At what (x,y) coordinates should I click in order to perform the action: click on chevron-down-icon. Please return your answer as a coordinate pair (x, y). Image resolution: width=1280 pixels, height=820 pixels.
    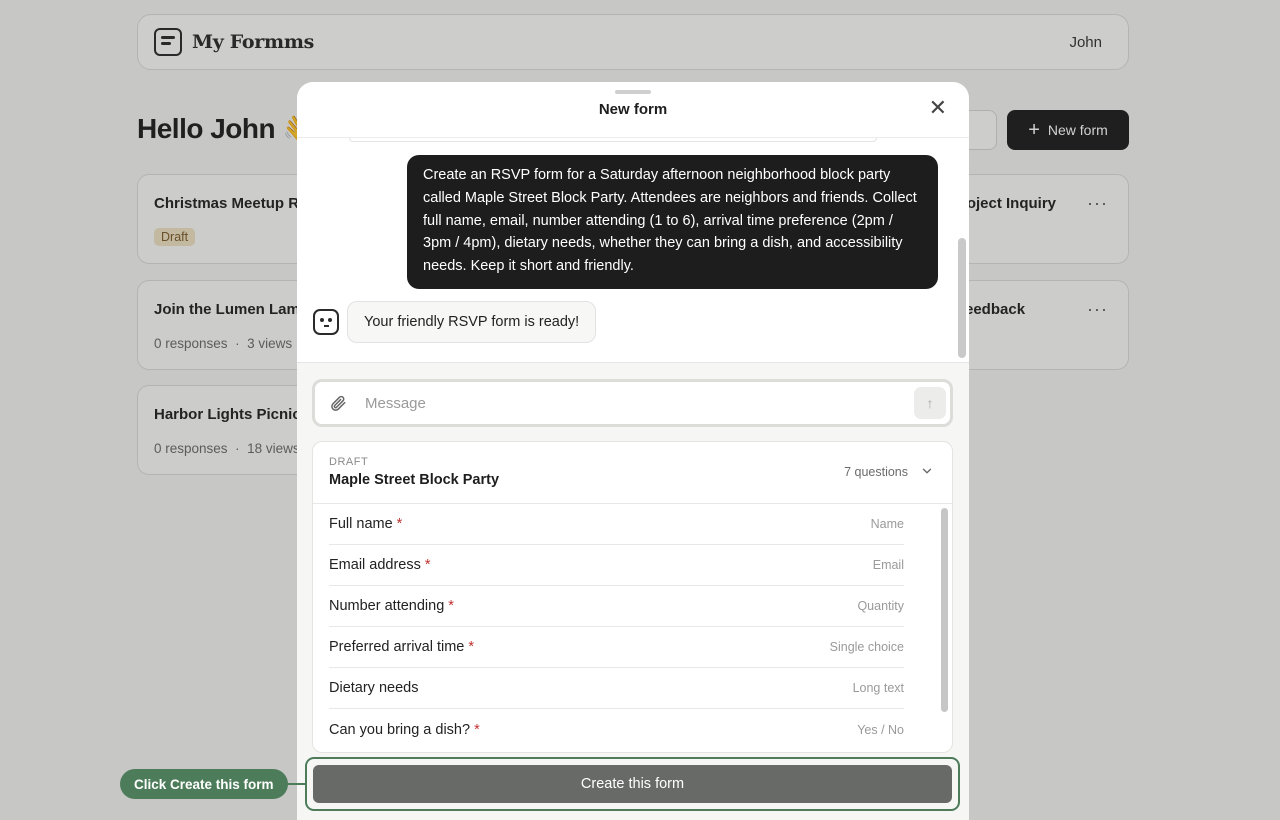
    Looking at the image, I should click on (927, 471).